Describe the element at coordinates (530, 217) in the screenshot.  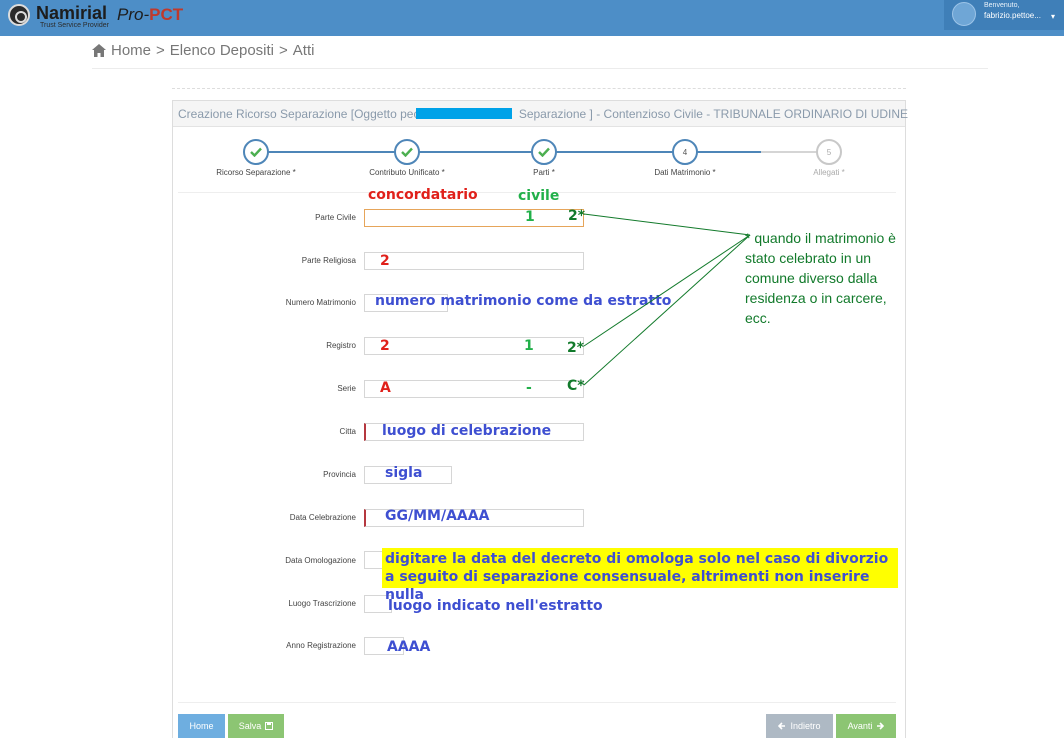
I see `annotation-parte-civile-1: 1` at that location.